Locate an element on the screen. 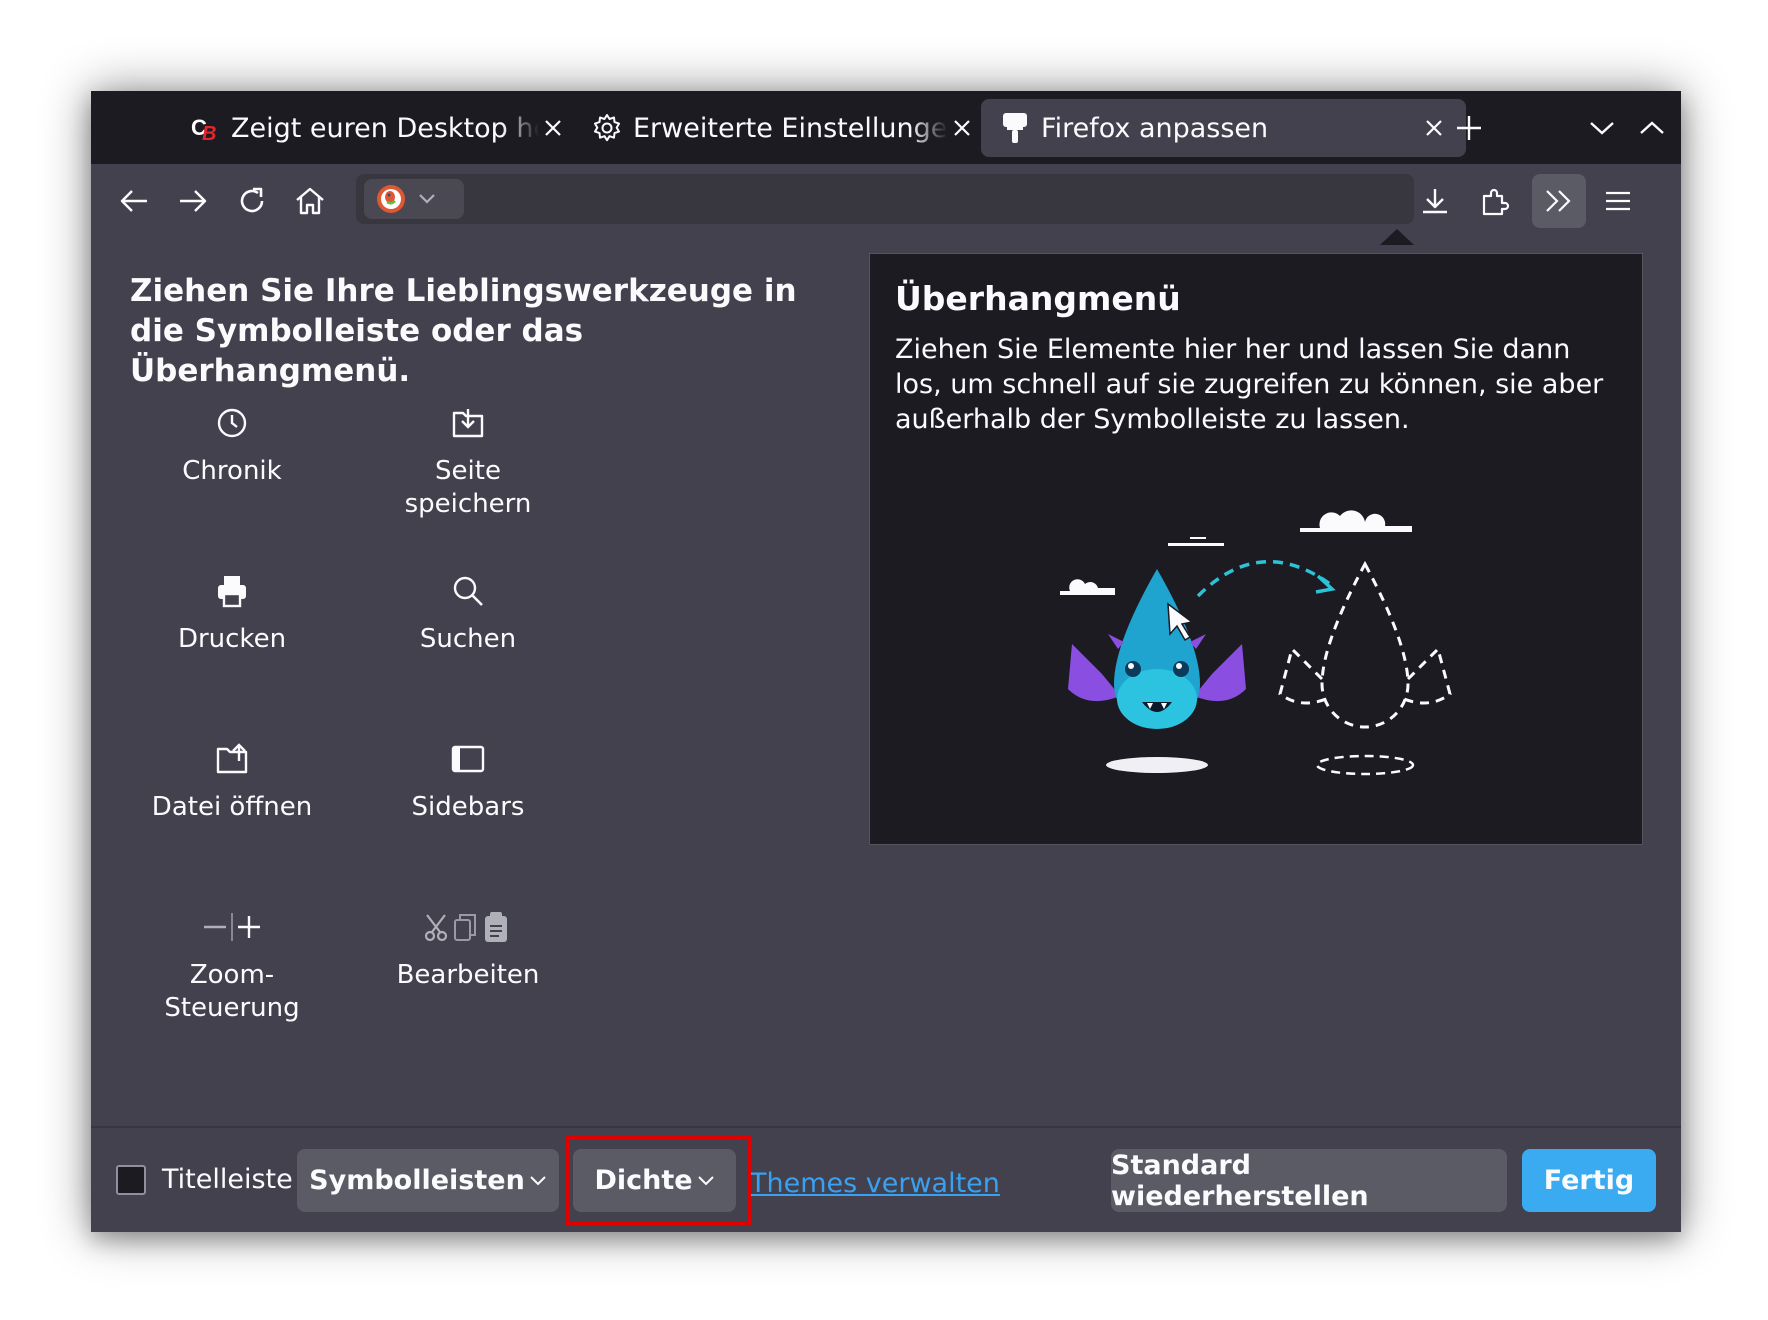  overflow-panel-title: Überhangmenü is located at coordinates (1038, 298).